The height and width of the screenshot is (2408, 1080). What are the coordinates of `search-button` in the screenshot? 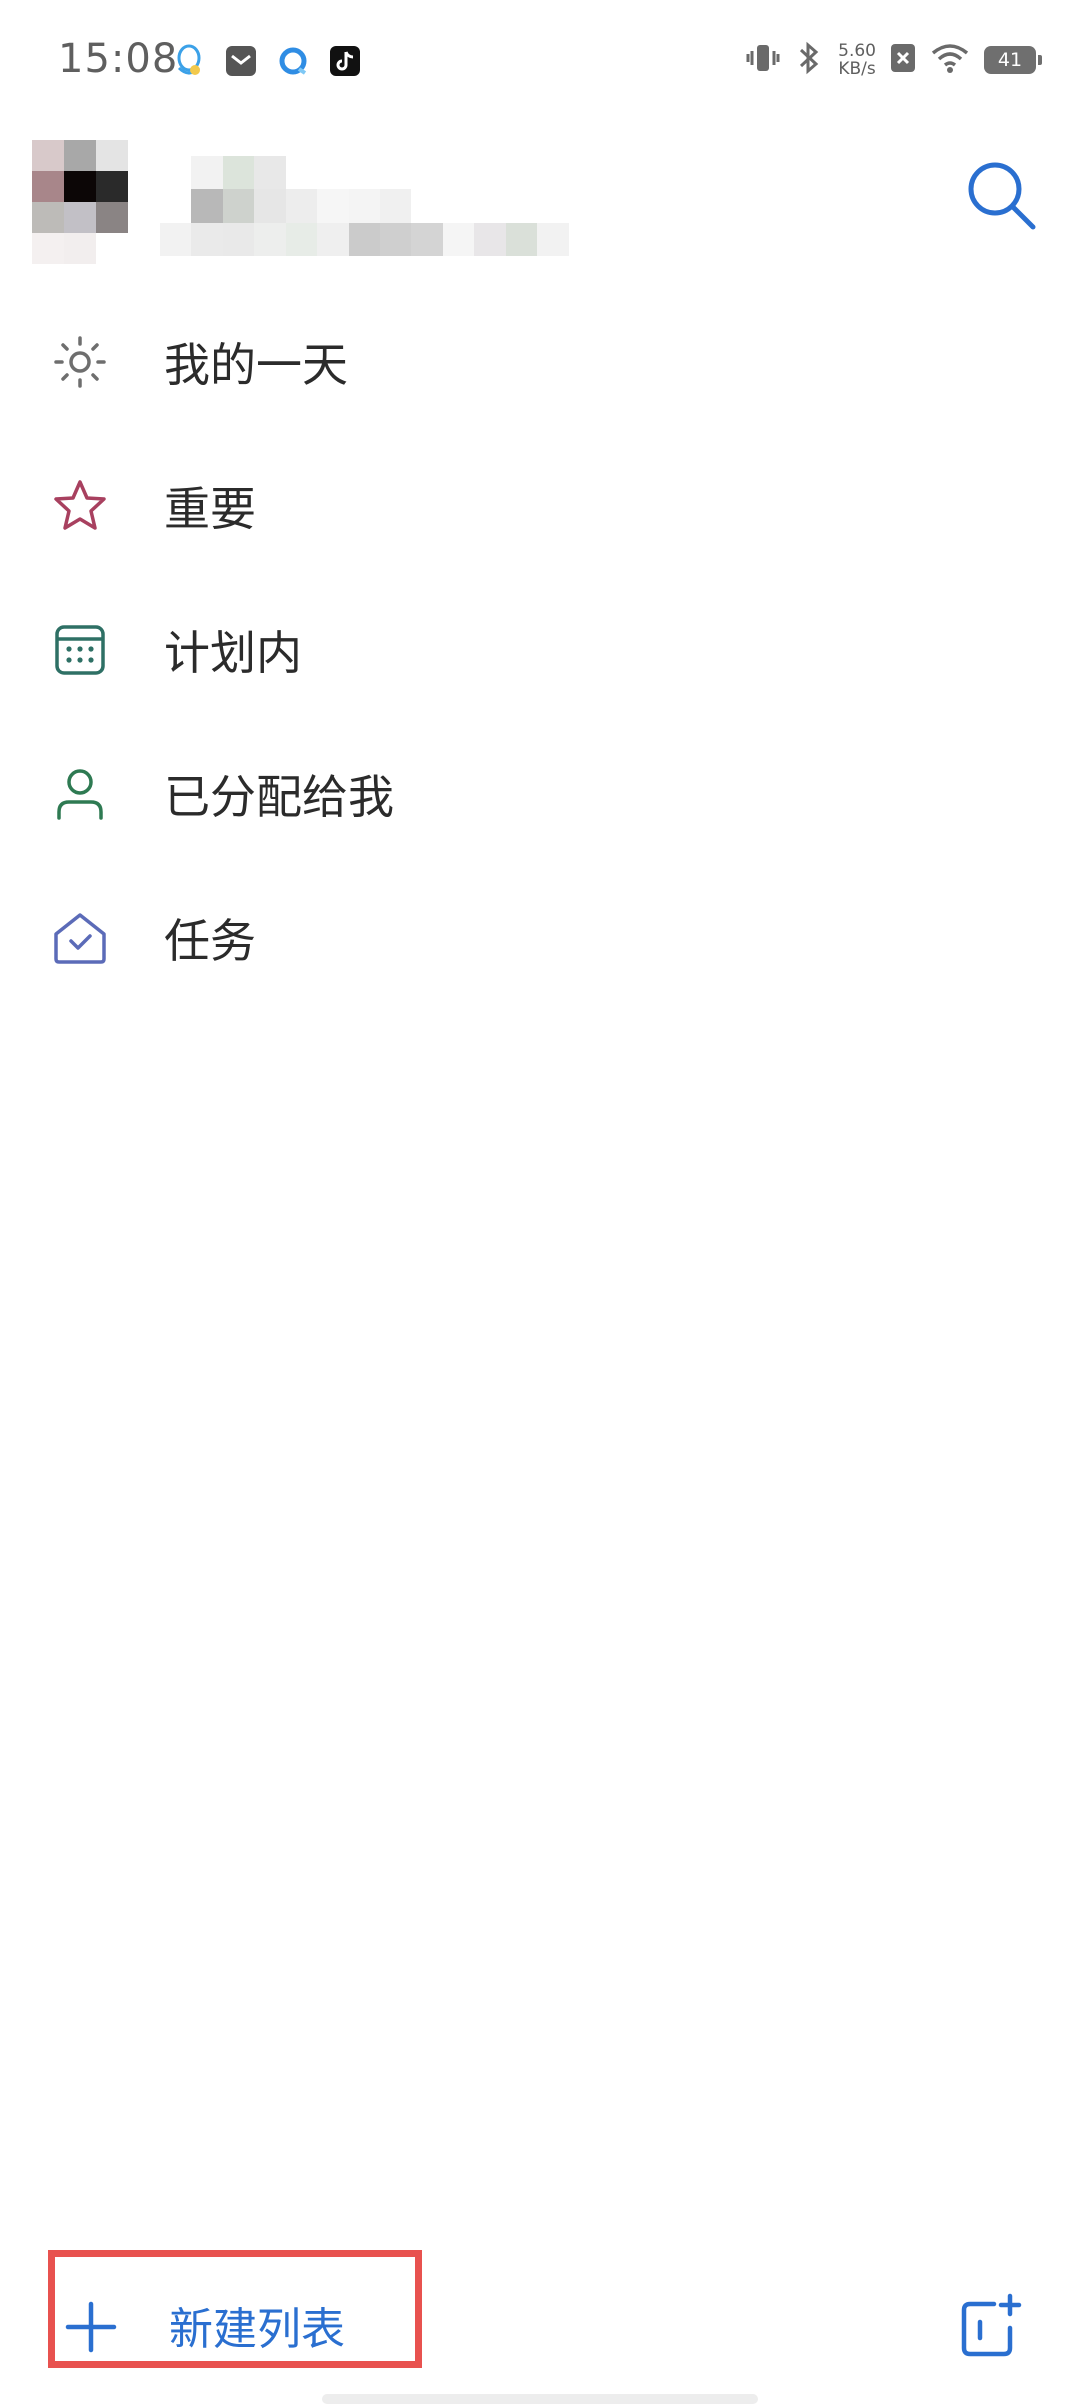 It's located at (1001, 195).